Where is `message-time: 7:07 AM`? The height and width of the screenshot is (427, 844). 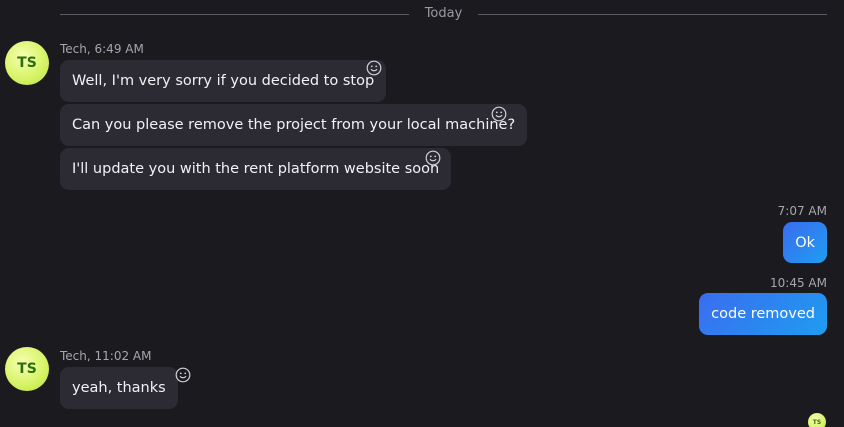
message-time: 7:07 AM is located at coordinates (802, 211).